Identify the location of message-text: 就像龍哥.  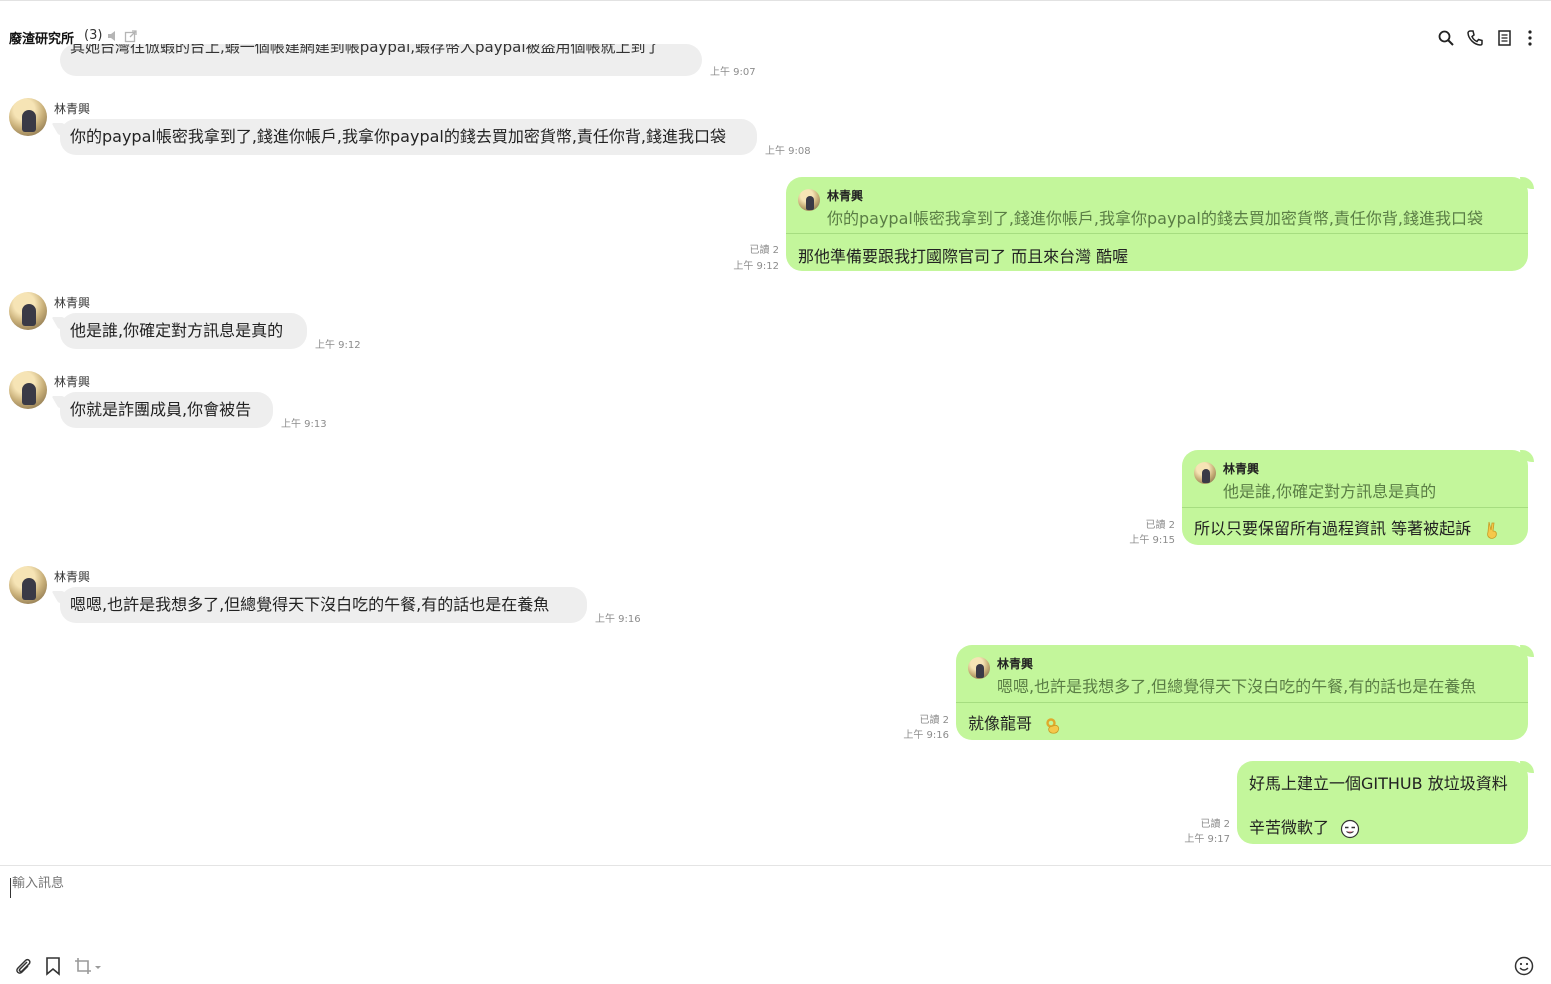
(1000, 723).